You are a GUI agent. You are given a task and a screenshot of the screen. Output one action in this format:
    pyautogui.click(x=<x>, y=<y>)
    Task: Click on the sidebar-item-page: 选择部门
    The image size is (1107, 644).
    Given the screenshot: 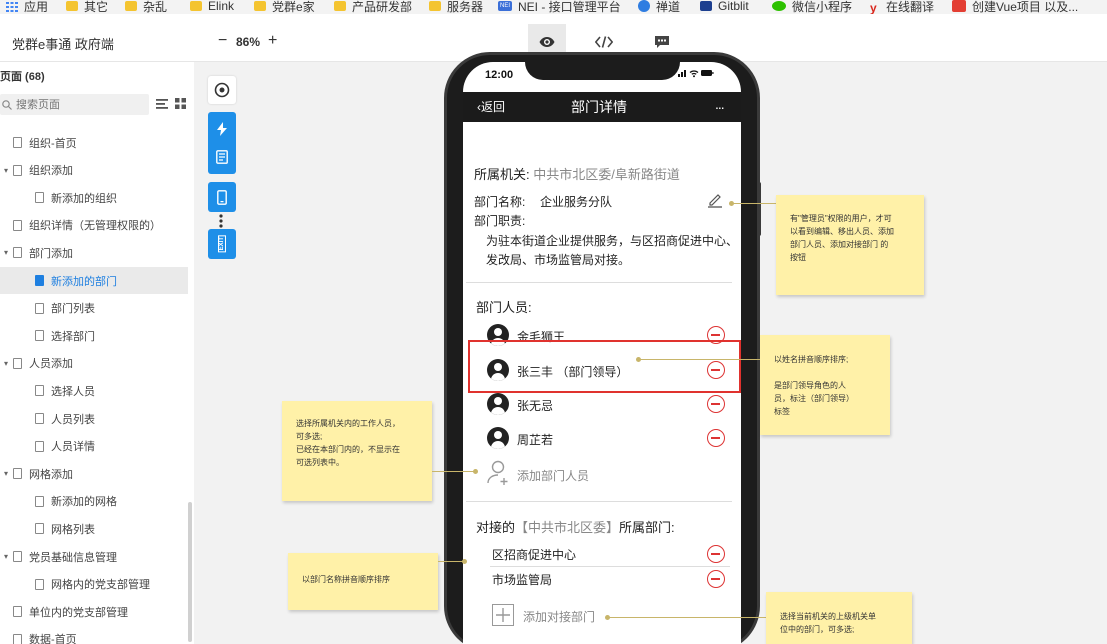 What is the action you would take?
    pyautogui.click(x=94, y=335)
    